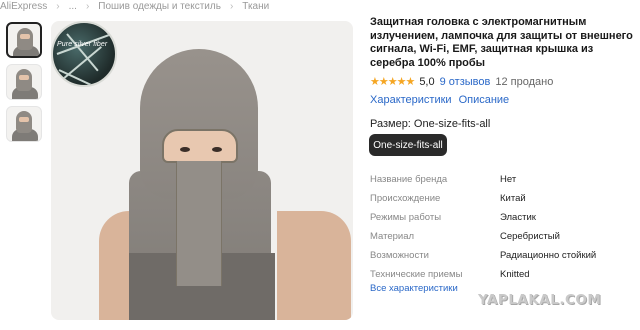 This screenshot has width=640, height=330. What do you see at coordinates (82, 44) in the screenshot?
I see `badge-label: Pure silver fiber` at bounding box center [82, 44].